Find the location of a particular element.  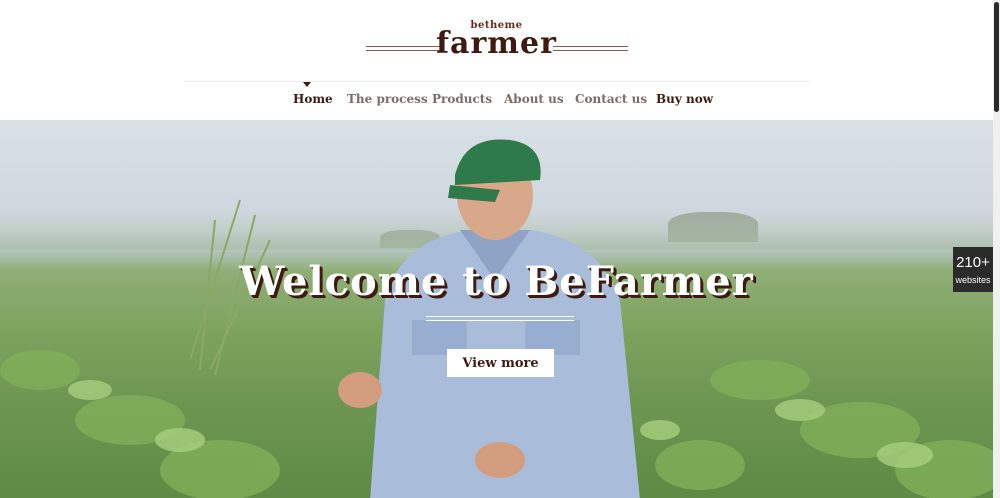

websites-count: 210+ is located at coordinates (973, 262).